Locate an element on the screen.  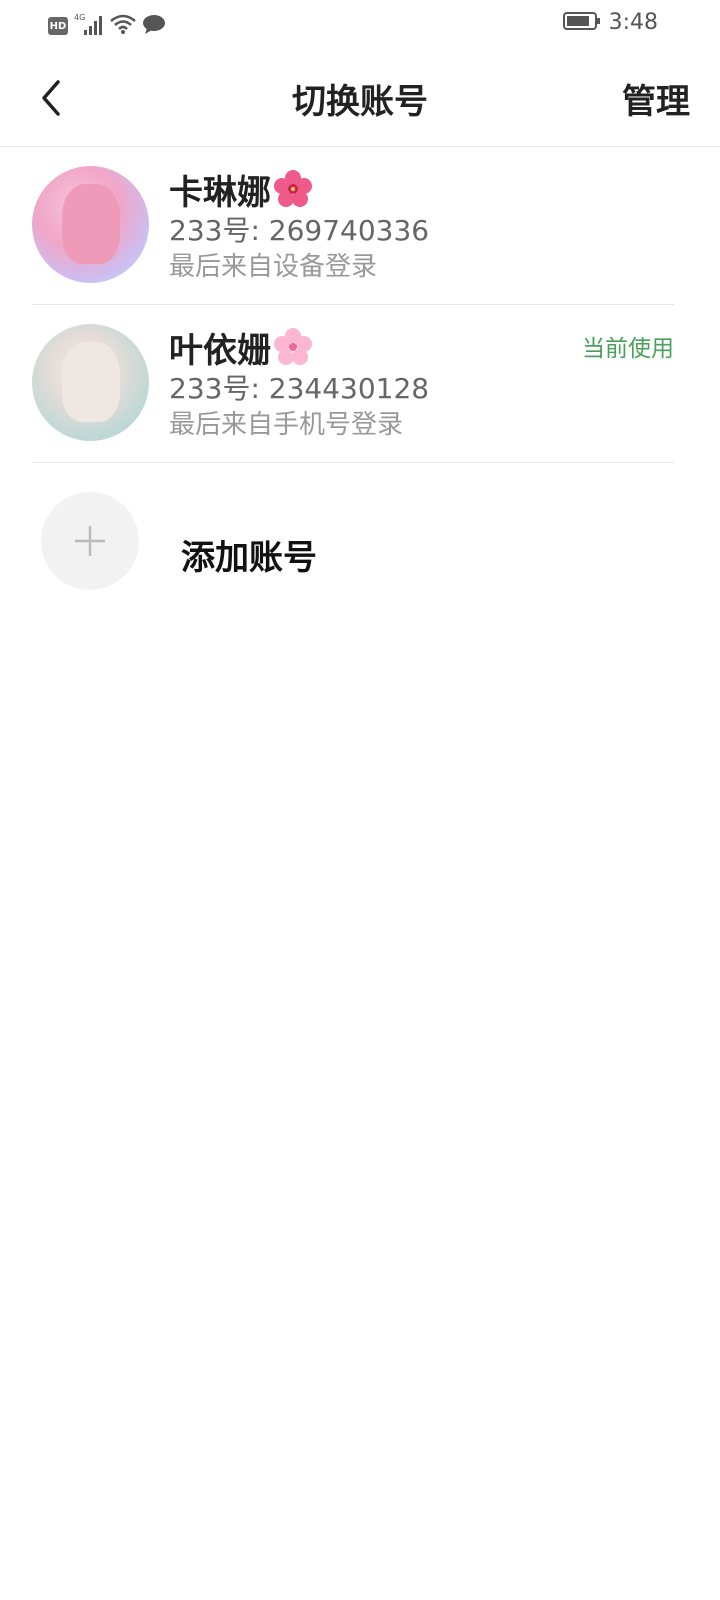
account-item-yeyishan: 叶依姗 233号: 234430128 最后来自手机号登录 当前使用 is located at coordinates (353, 384).